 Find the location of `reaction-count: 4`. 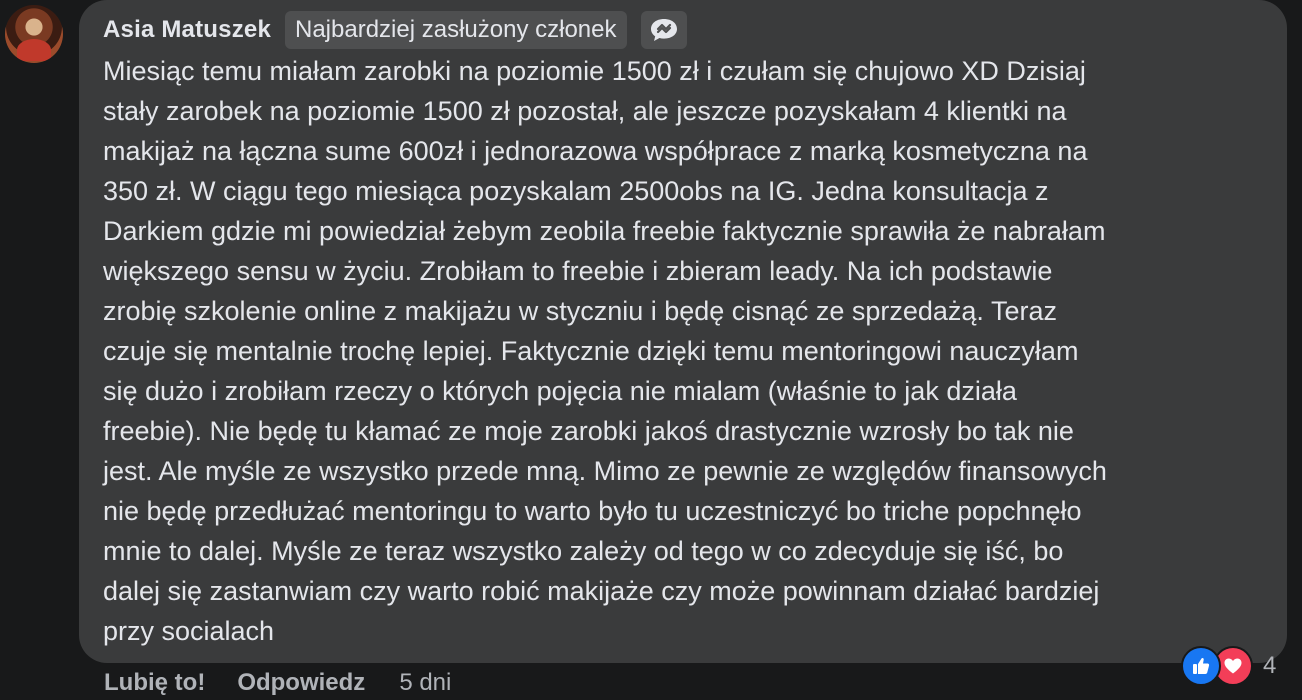

reaction-count: 4 is located at coordinates (1270, 665).